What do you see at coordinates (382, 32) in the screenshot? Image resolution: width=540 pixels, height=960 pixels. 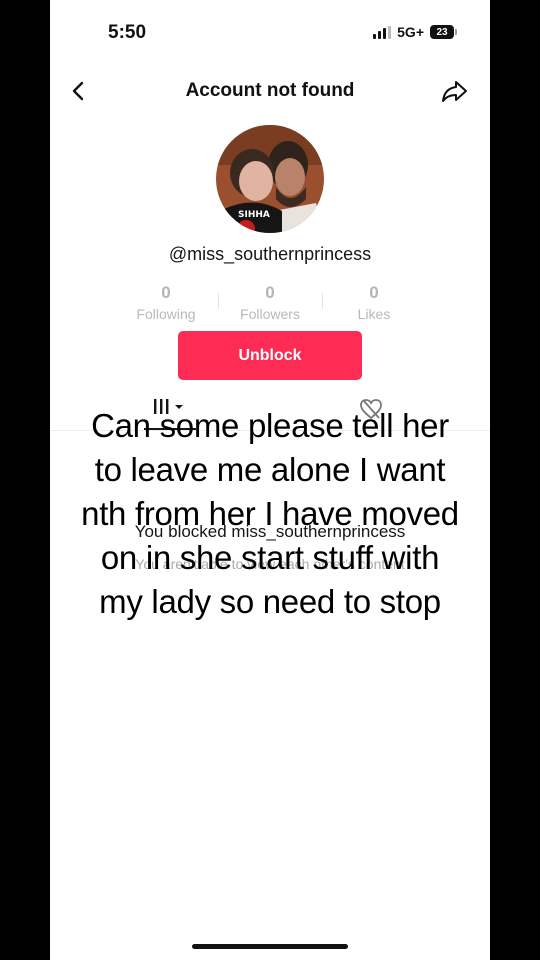 I see `signal-icon` at bounding box center [382, 32].